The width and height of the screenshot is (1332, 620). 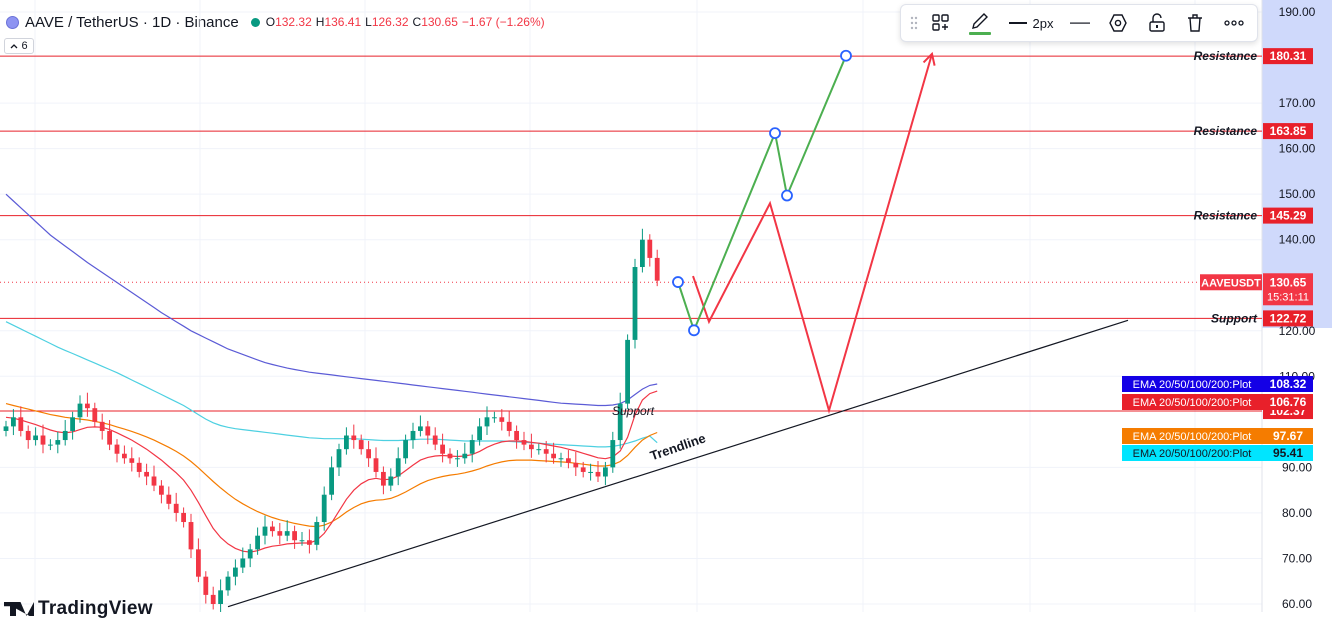 I want to click on projection-paths, so click(x=804, y=232).